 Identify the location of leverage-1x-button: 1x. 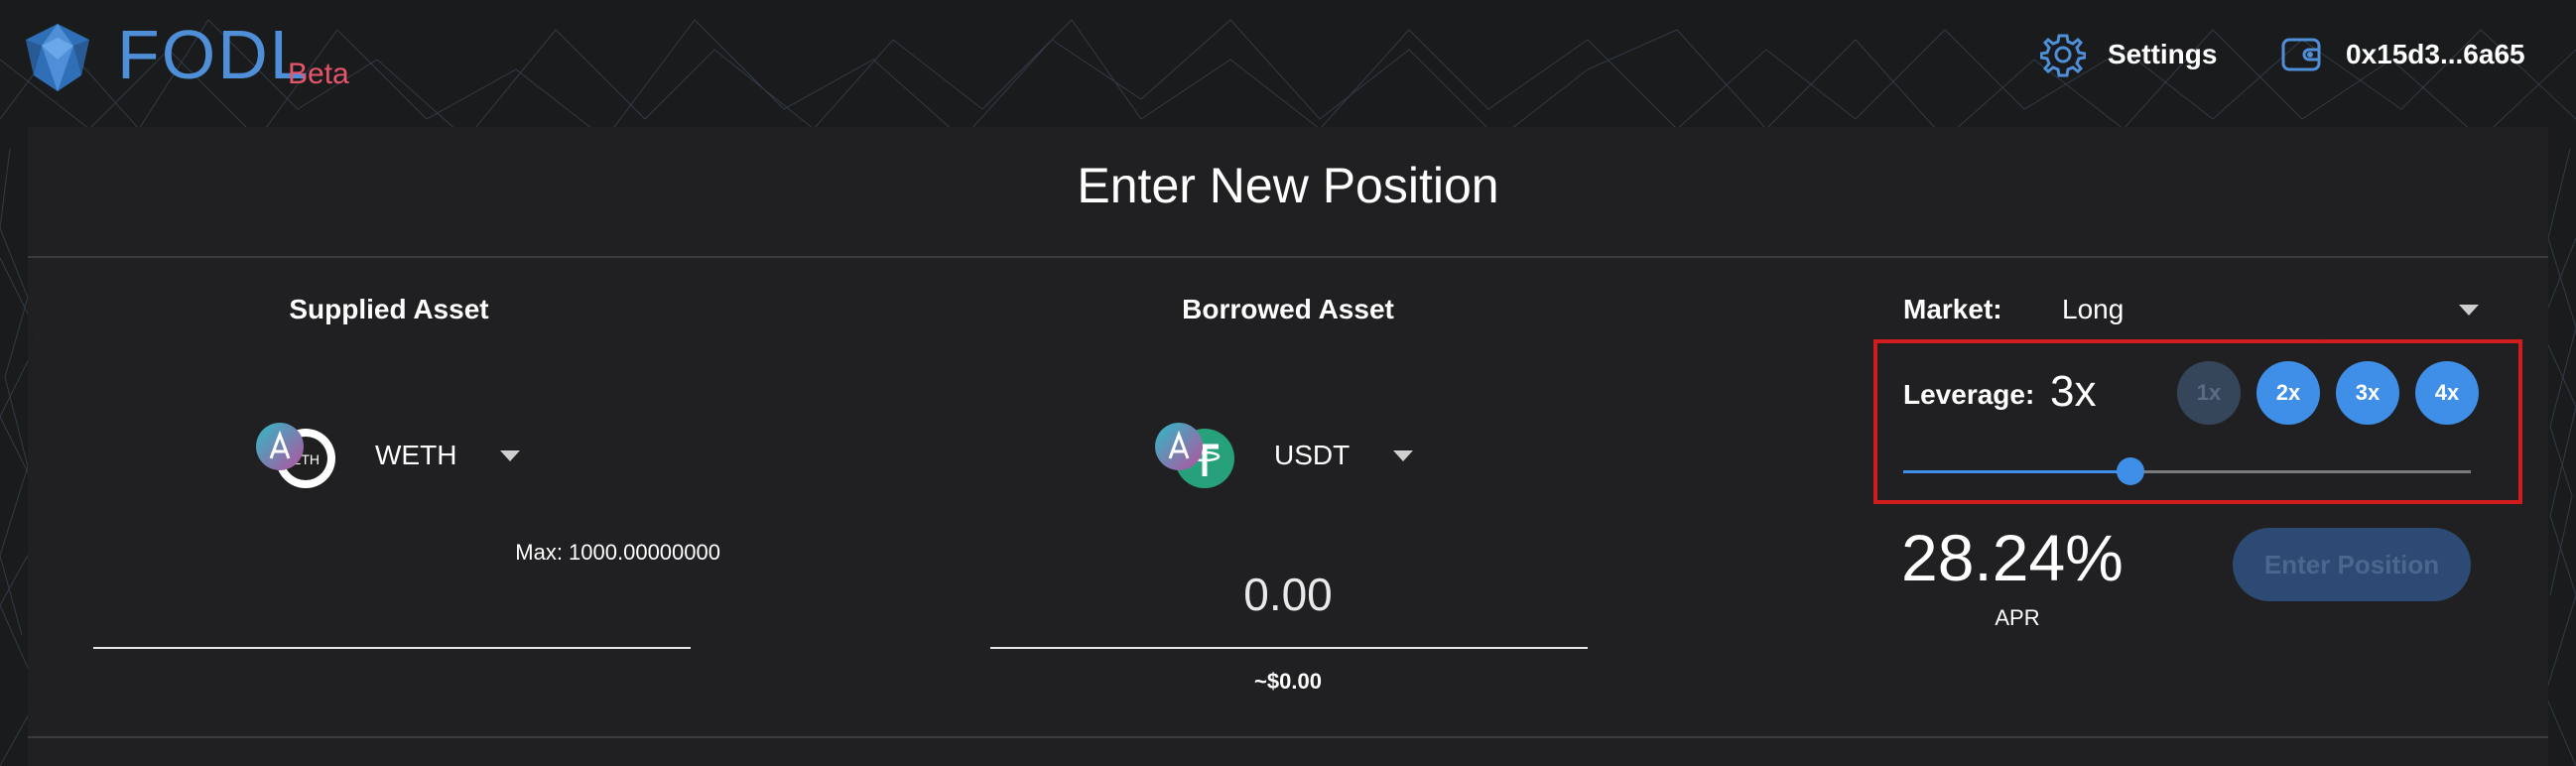
(2209, 393).